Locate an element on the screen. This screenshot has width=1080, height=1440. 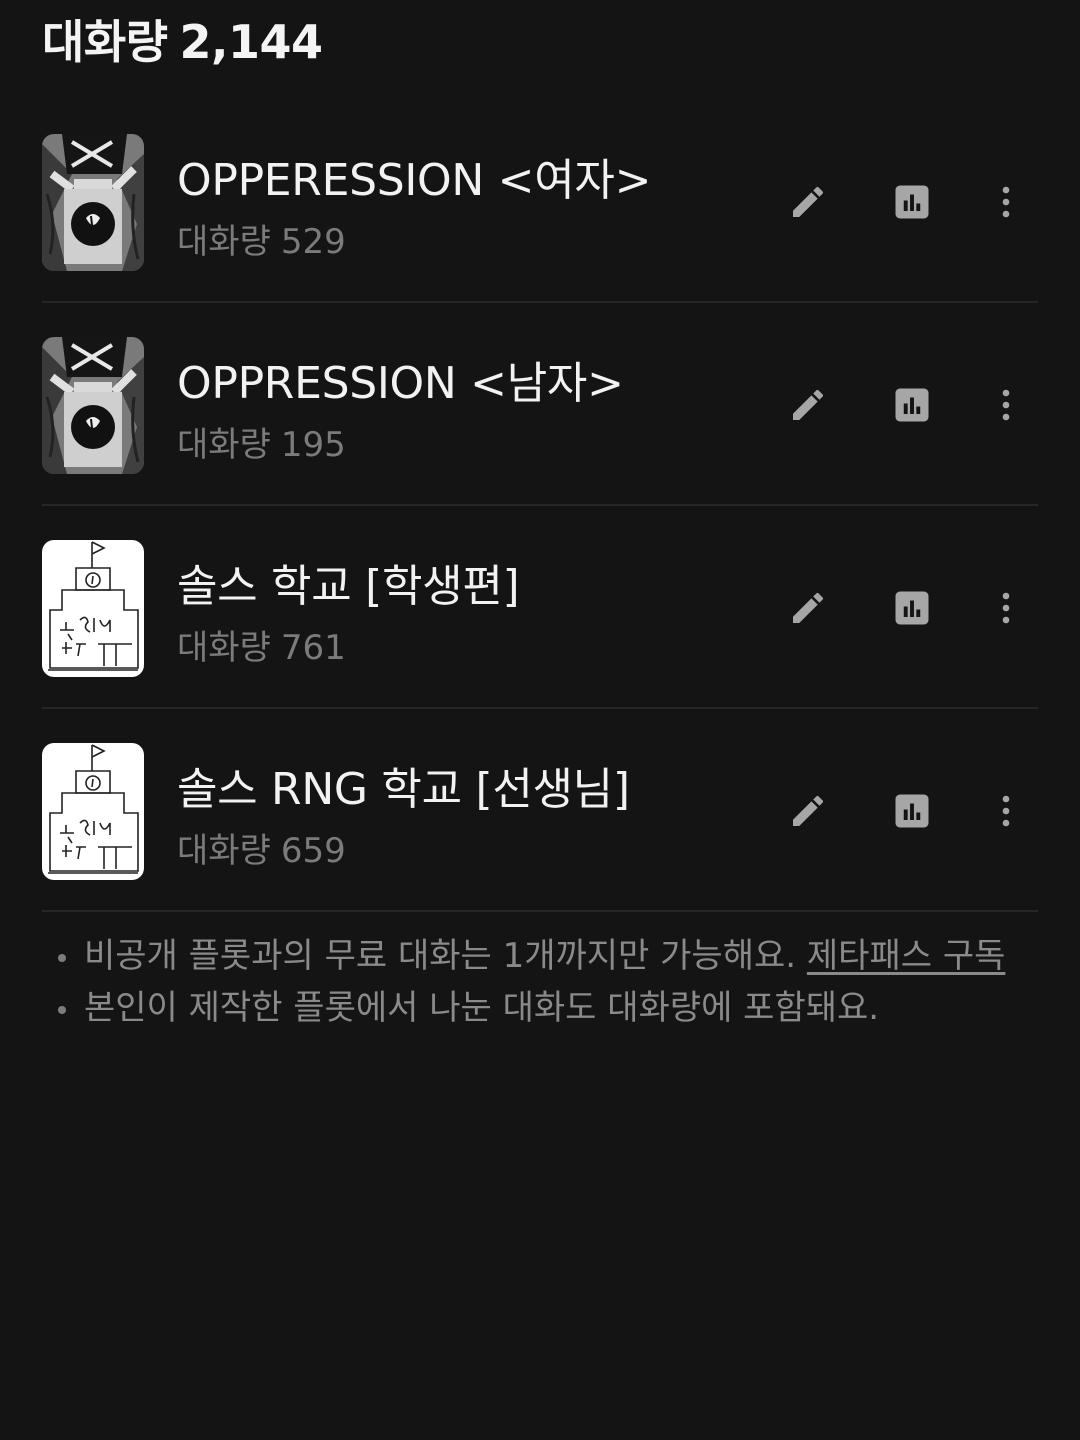
note-own-plot-included: 본인이 제작한 플롯에서 나눈 대화도 대화량에 포함돼요. is located at coordinates (542, 1008).